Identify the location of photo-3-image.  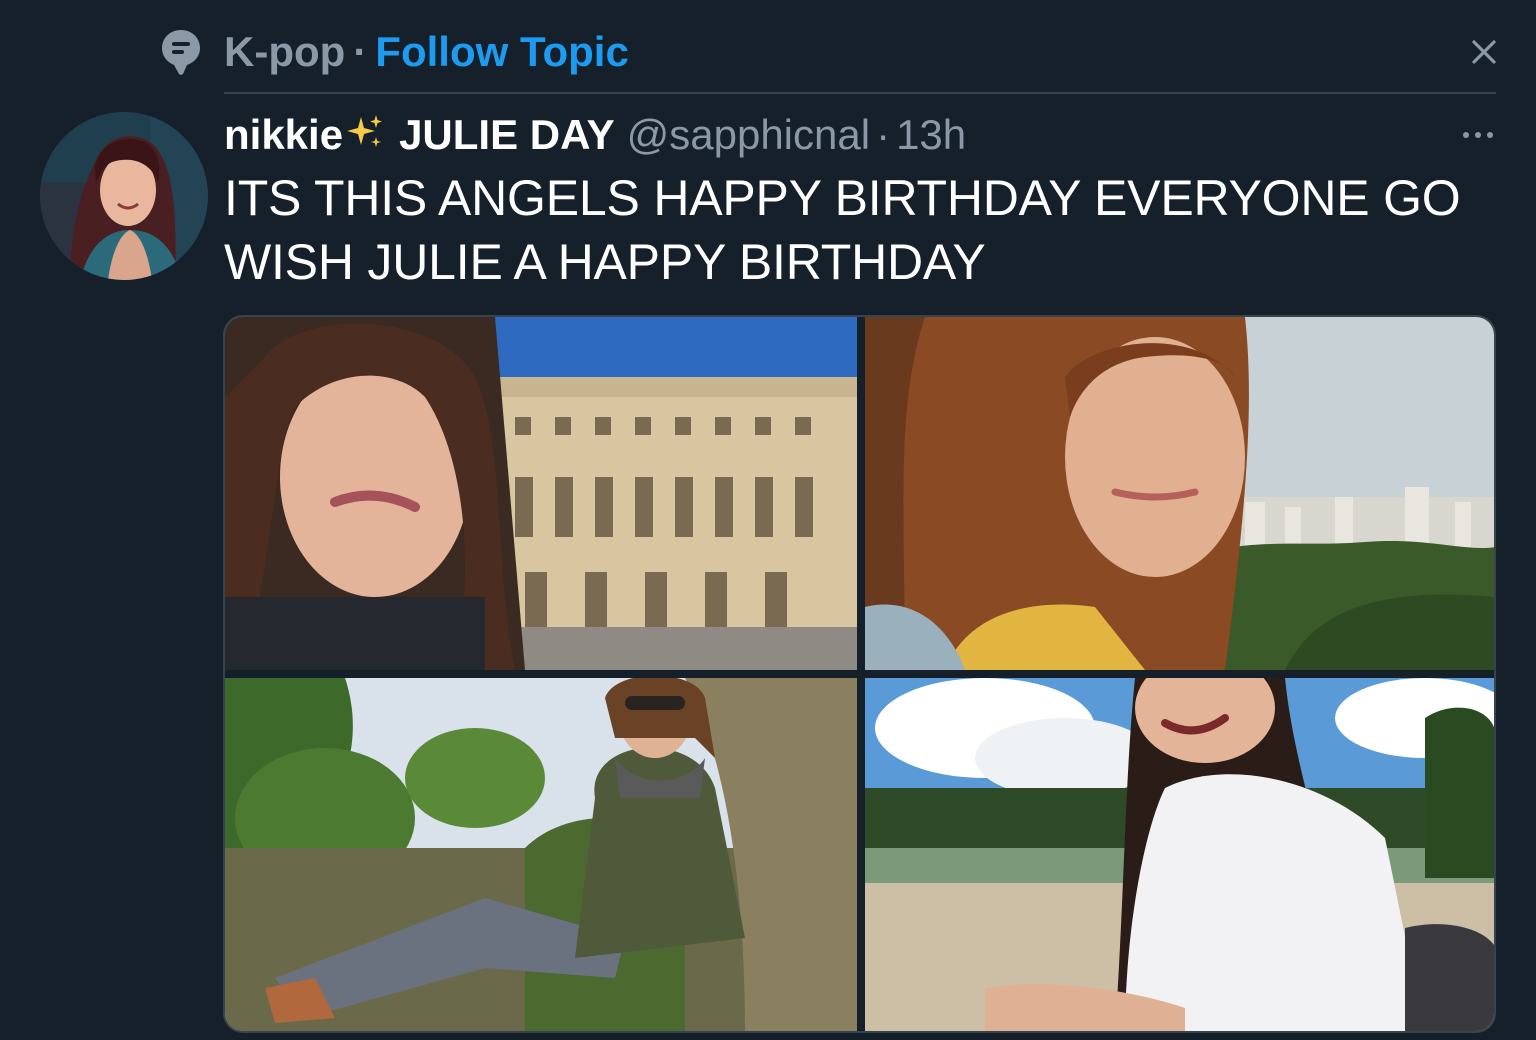
(541, 854).